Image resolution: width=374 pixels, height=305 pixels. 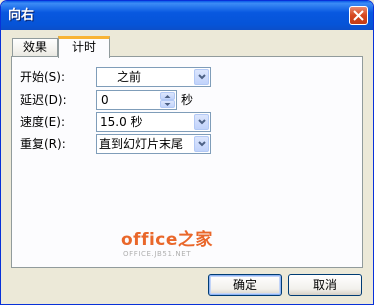 What do you see at coordinates (21, 15) in the screenshot?
I see `window-title: 向右` at bounding box center [21, 15].